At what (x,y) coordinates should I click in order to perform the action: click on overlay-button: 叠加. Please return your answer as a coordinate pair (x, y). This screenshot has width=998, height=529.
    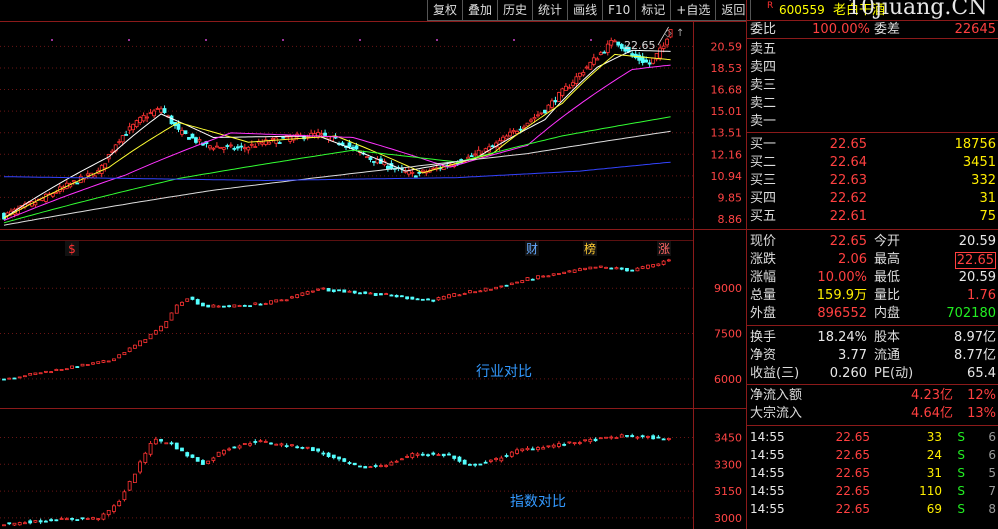
    Looking at the image, I should click on (481, 10).